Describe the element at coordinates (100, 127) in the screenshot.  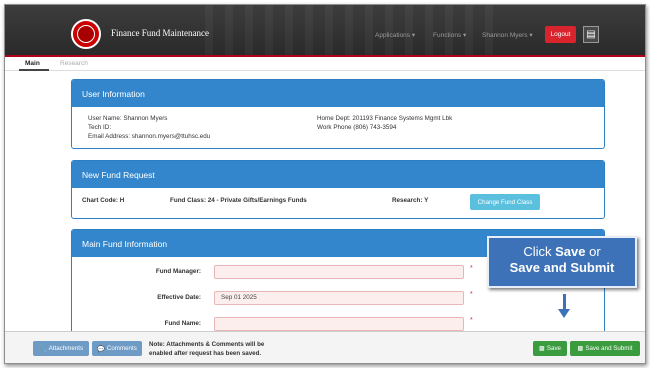
I see `tech-id: Tech ID:` at that location.